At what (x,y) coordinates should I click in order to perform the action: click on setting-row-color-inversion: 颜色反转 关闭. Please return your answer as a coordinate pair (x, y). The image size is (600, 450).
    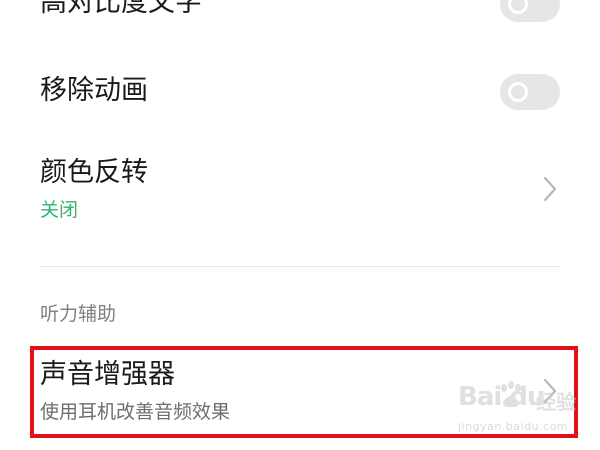
    Looking at the image, I should click on (300, 191).